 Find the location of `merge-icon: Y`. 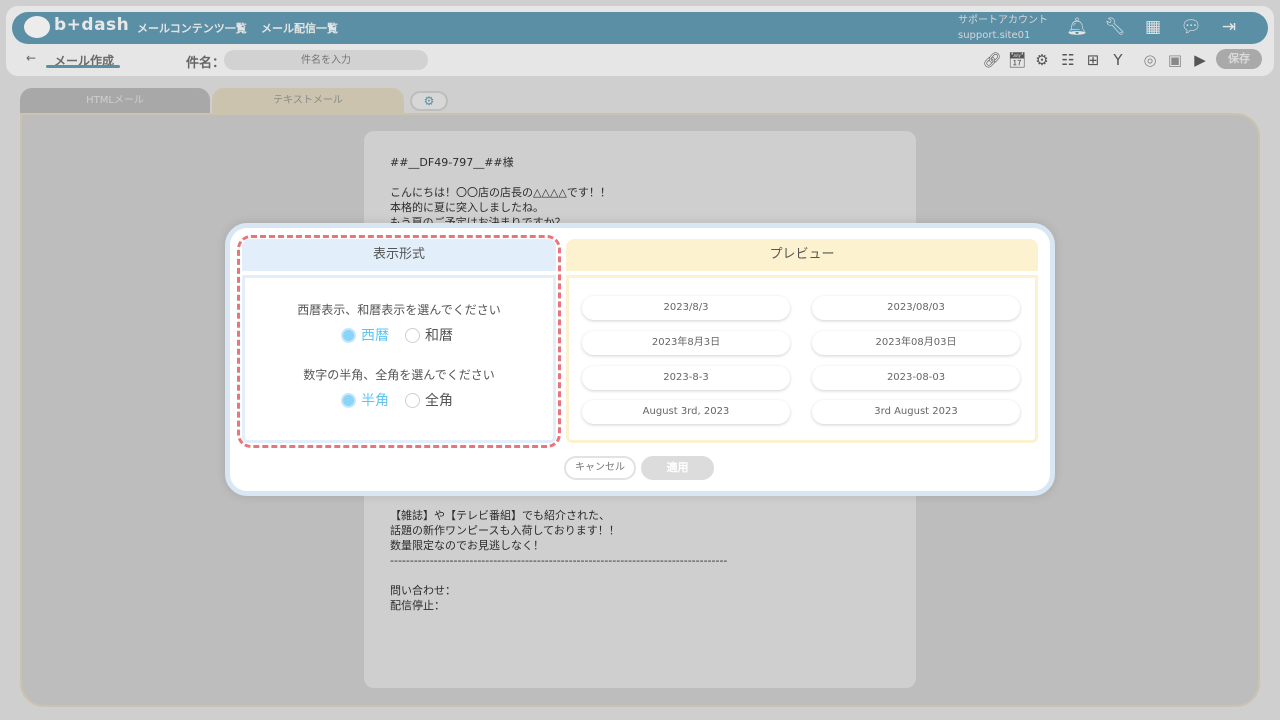

merge-icon: Y is located at coordinates (1118, 60).